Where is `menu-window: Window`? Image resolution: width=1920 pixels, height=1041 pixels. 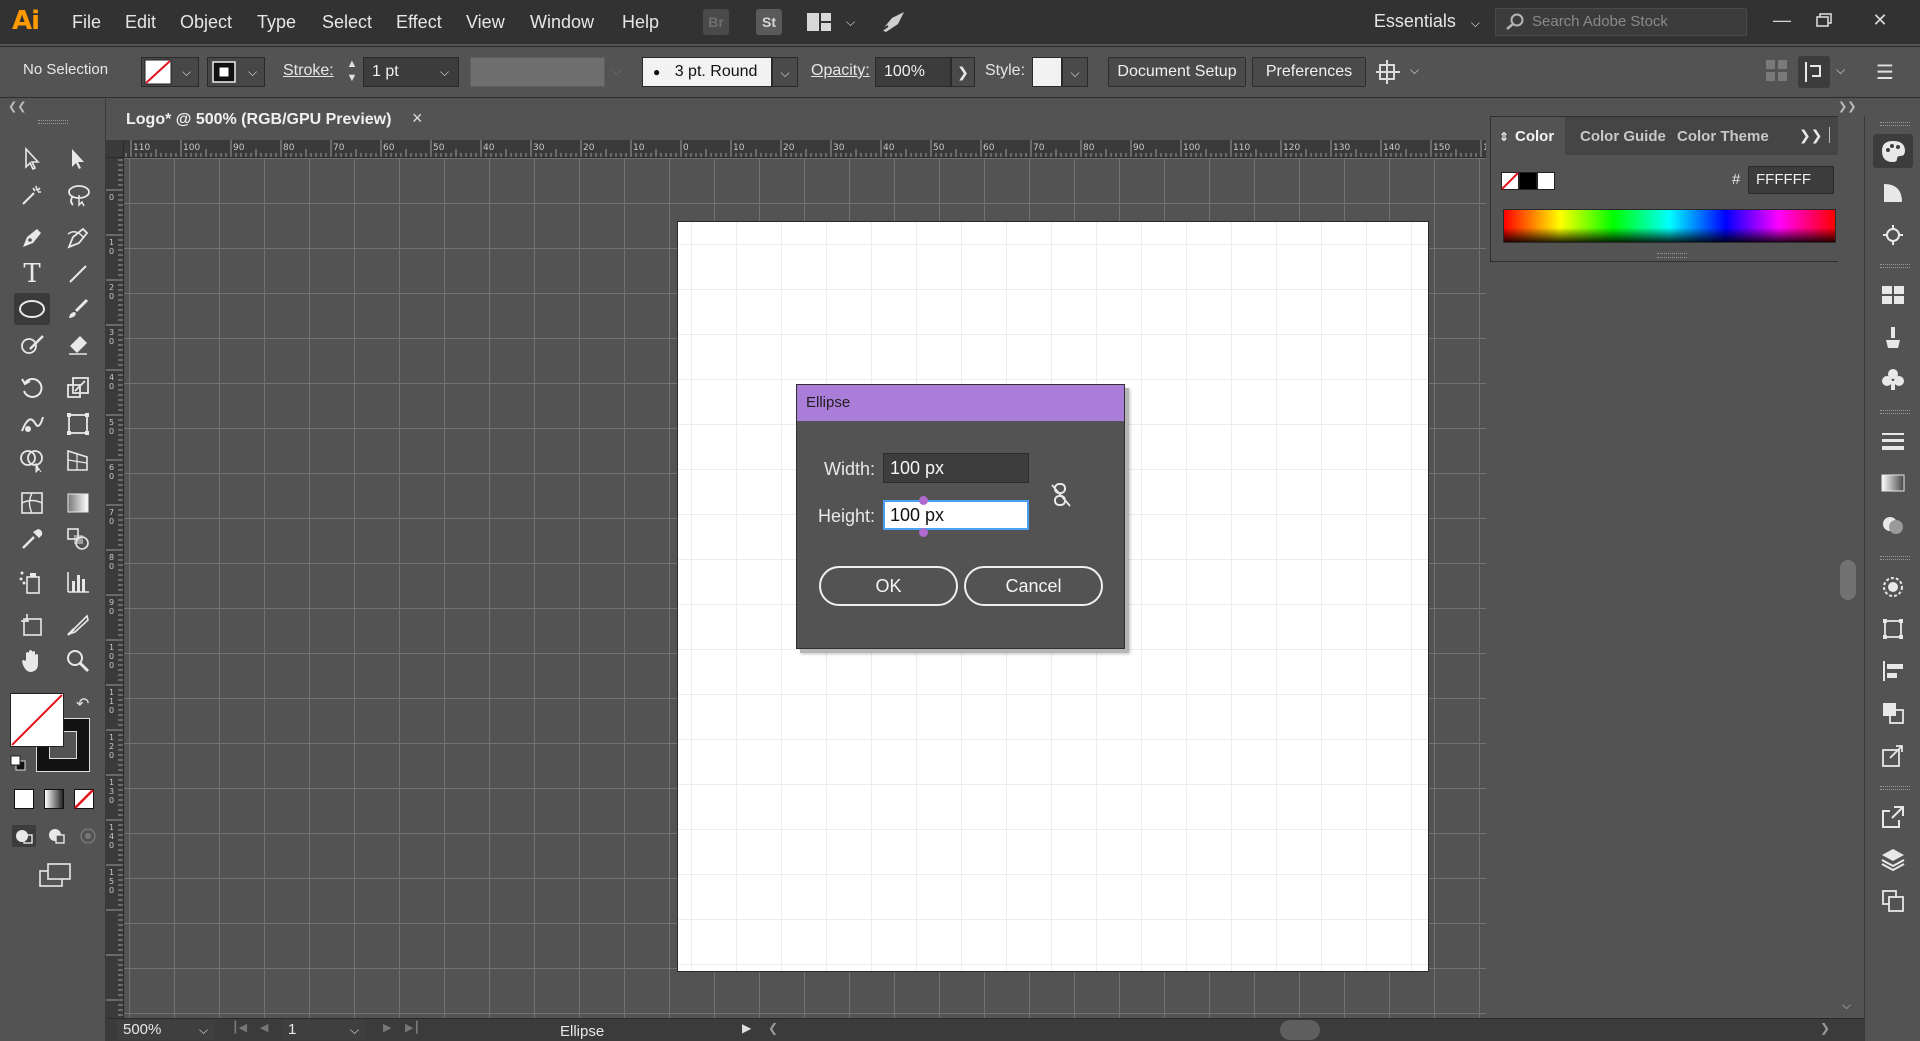
menu-window: Window is located at coordinates (562, 22).